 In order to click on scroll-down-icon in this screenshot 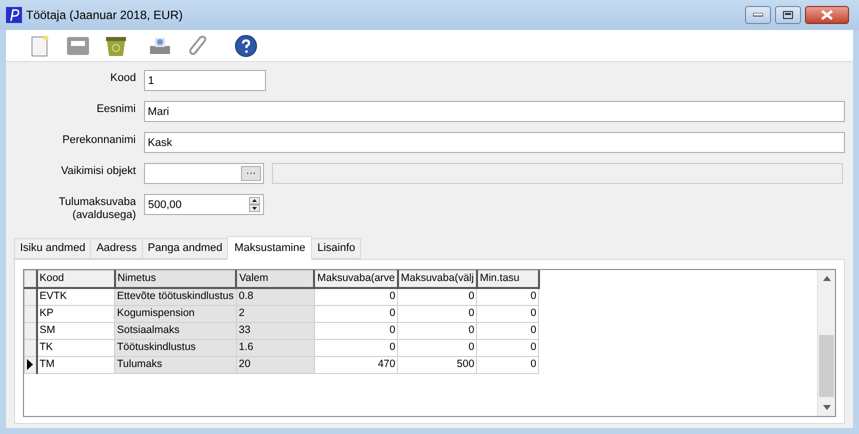, I will do `click(826, 407)`.